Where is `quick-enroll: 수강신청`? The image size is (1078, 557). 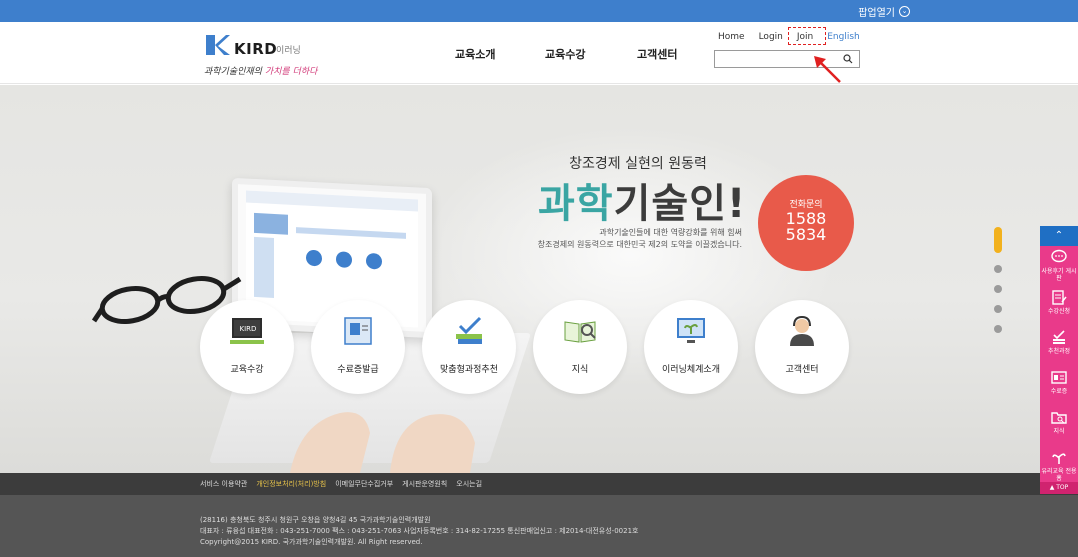 quick-enroll: 수강신청 is located at coordinates (1059, 306).